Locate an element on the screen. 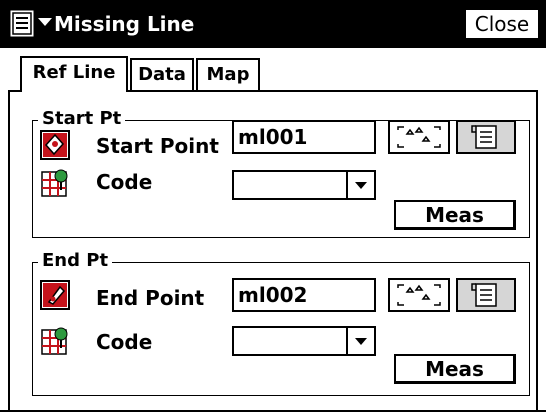 This screenshot has width=546, height=417. end-meas-button: Meas is located at coordinates (455, 369).